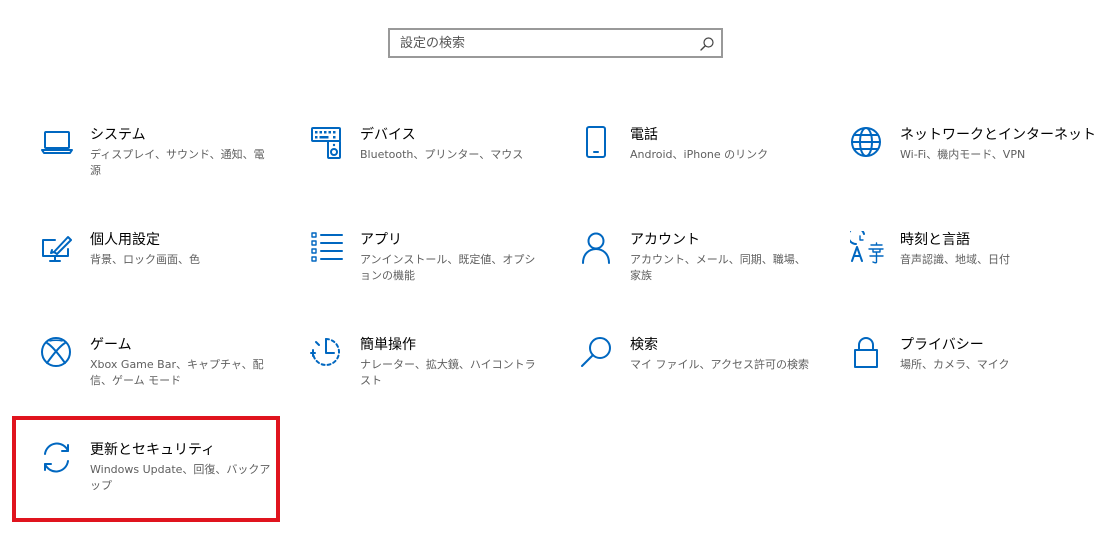  I want to click on laptop-icon, so click(57, 143).